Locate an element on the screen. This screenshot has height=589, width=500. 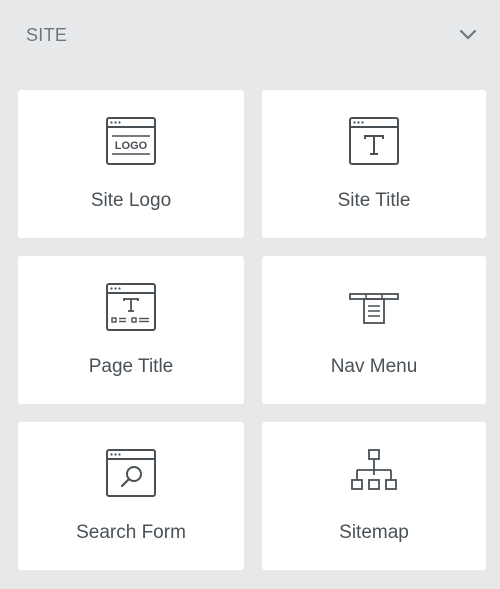
widget-search-form: Search Form is located at coordinates (131, 496).